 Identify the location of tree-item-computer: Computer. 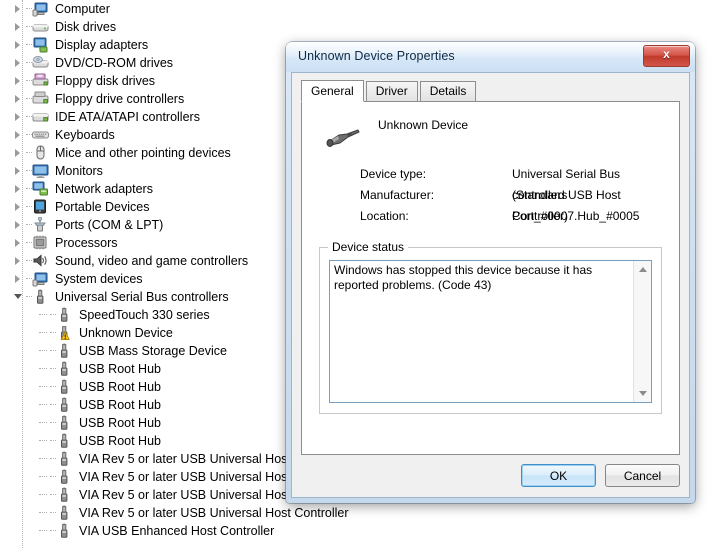
(354, 9).